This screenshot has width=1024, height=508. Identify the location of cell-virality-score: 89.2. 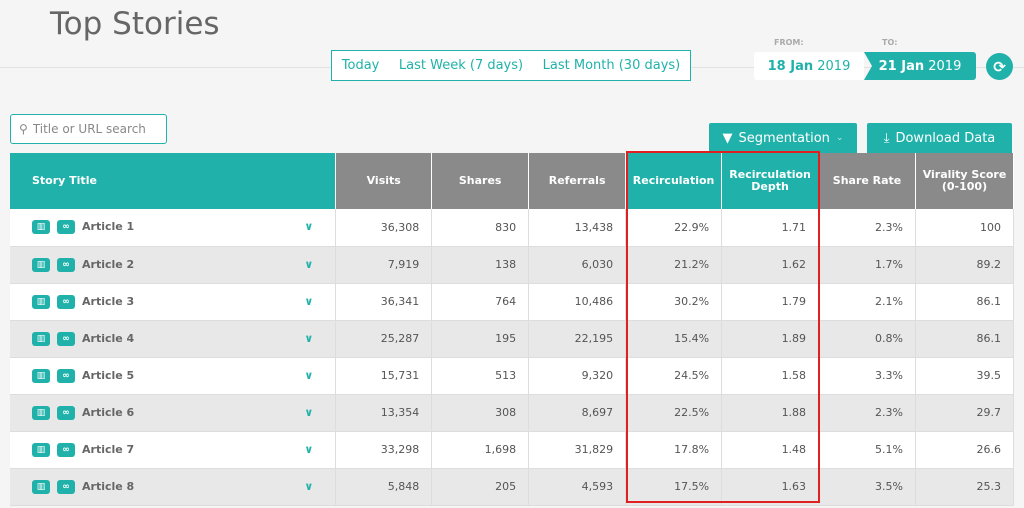
(964, 265).